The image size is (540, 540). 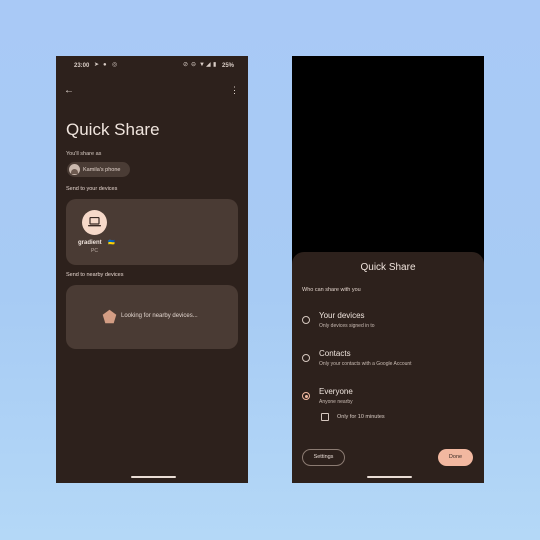 What do you see at coordinates (389, 477) in the screenshot?
I see `gesture-bar-right` at bounding box center [389, 477].